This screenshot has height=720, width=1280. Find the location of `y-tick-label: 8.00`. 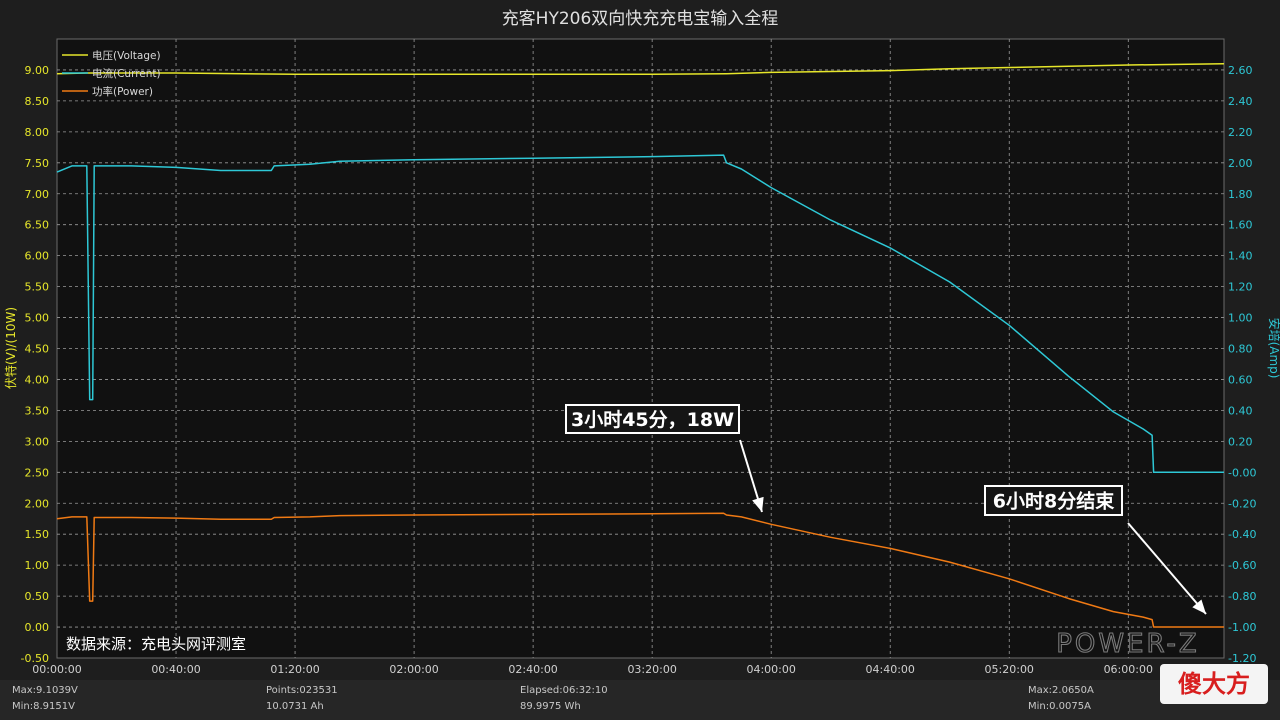

y-tick-label: 8.00 is located at coordinates (37, 132).